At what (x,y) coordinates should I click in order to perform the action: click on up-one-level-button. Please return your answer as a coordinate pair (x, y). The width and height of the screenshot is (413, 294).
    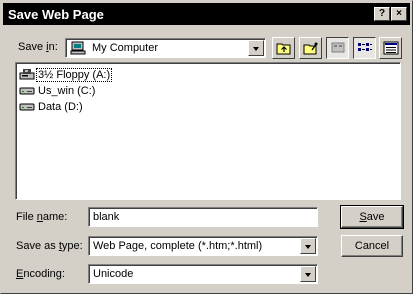
    Looking at the image, I should click on (283, 48).